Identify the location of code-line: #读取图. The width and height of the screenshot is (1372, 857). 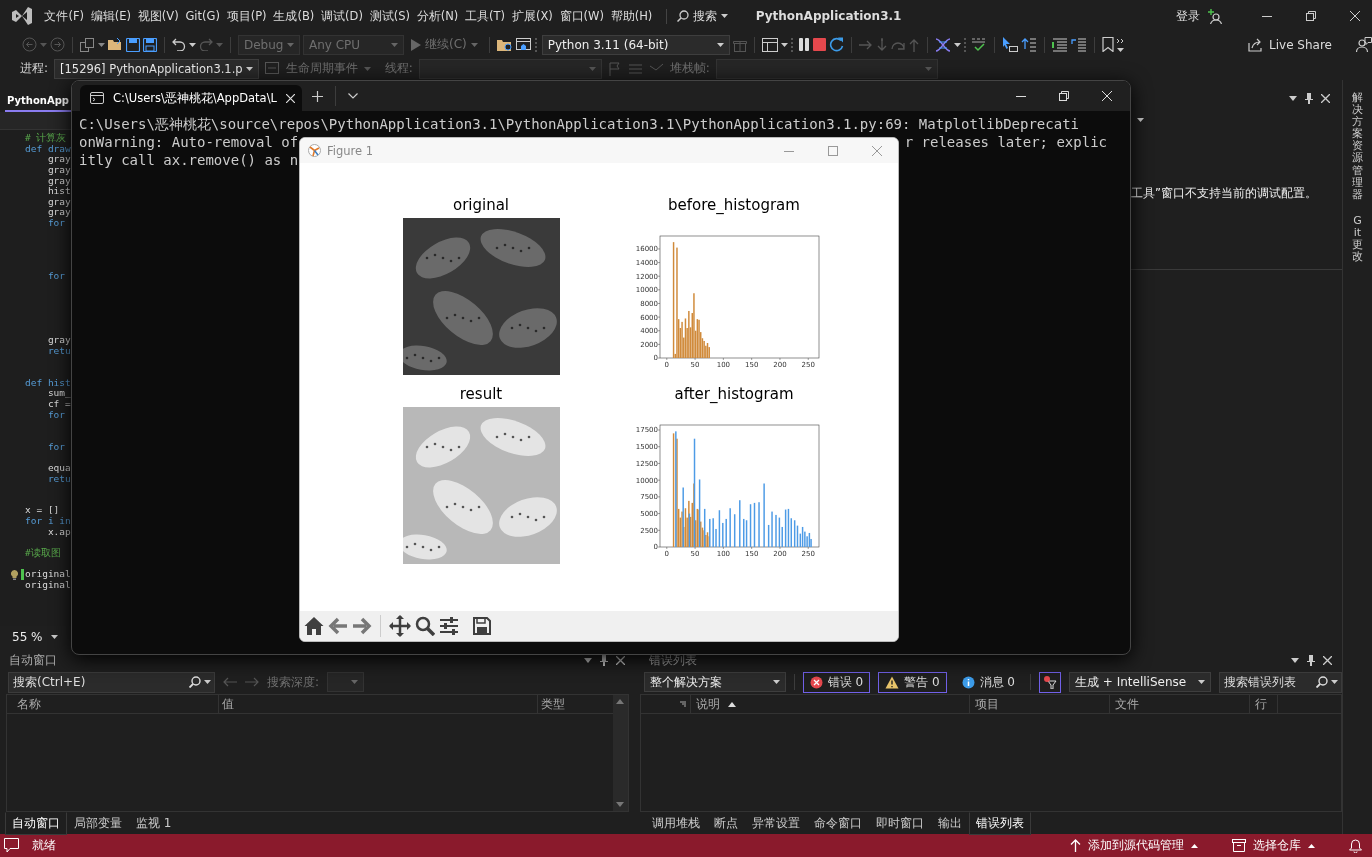
(43, 553).